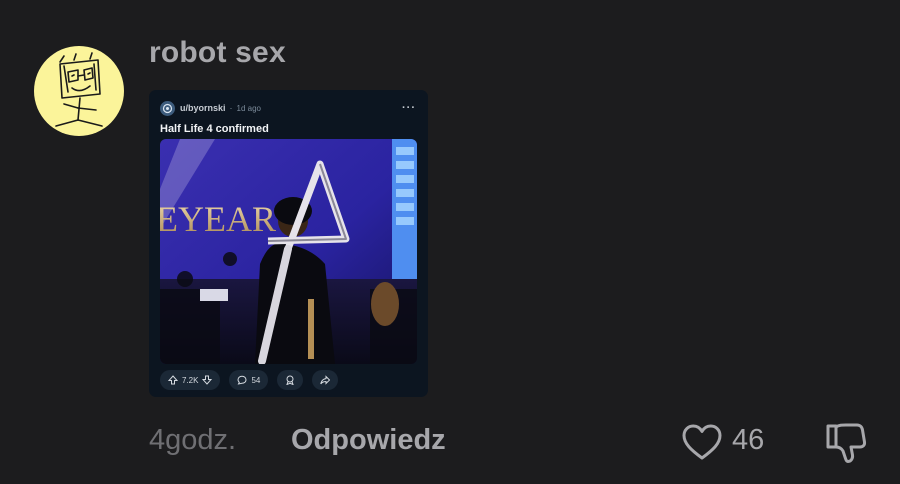 Image resolution: width=900 pixels, height=484 pixels. I want to click on vote-pill: 7.2K, so click(190, 380).